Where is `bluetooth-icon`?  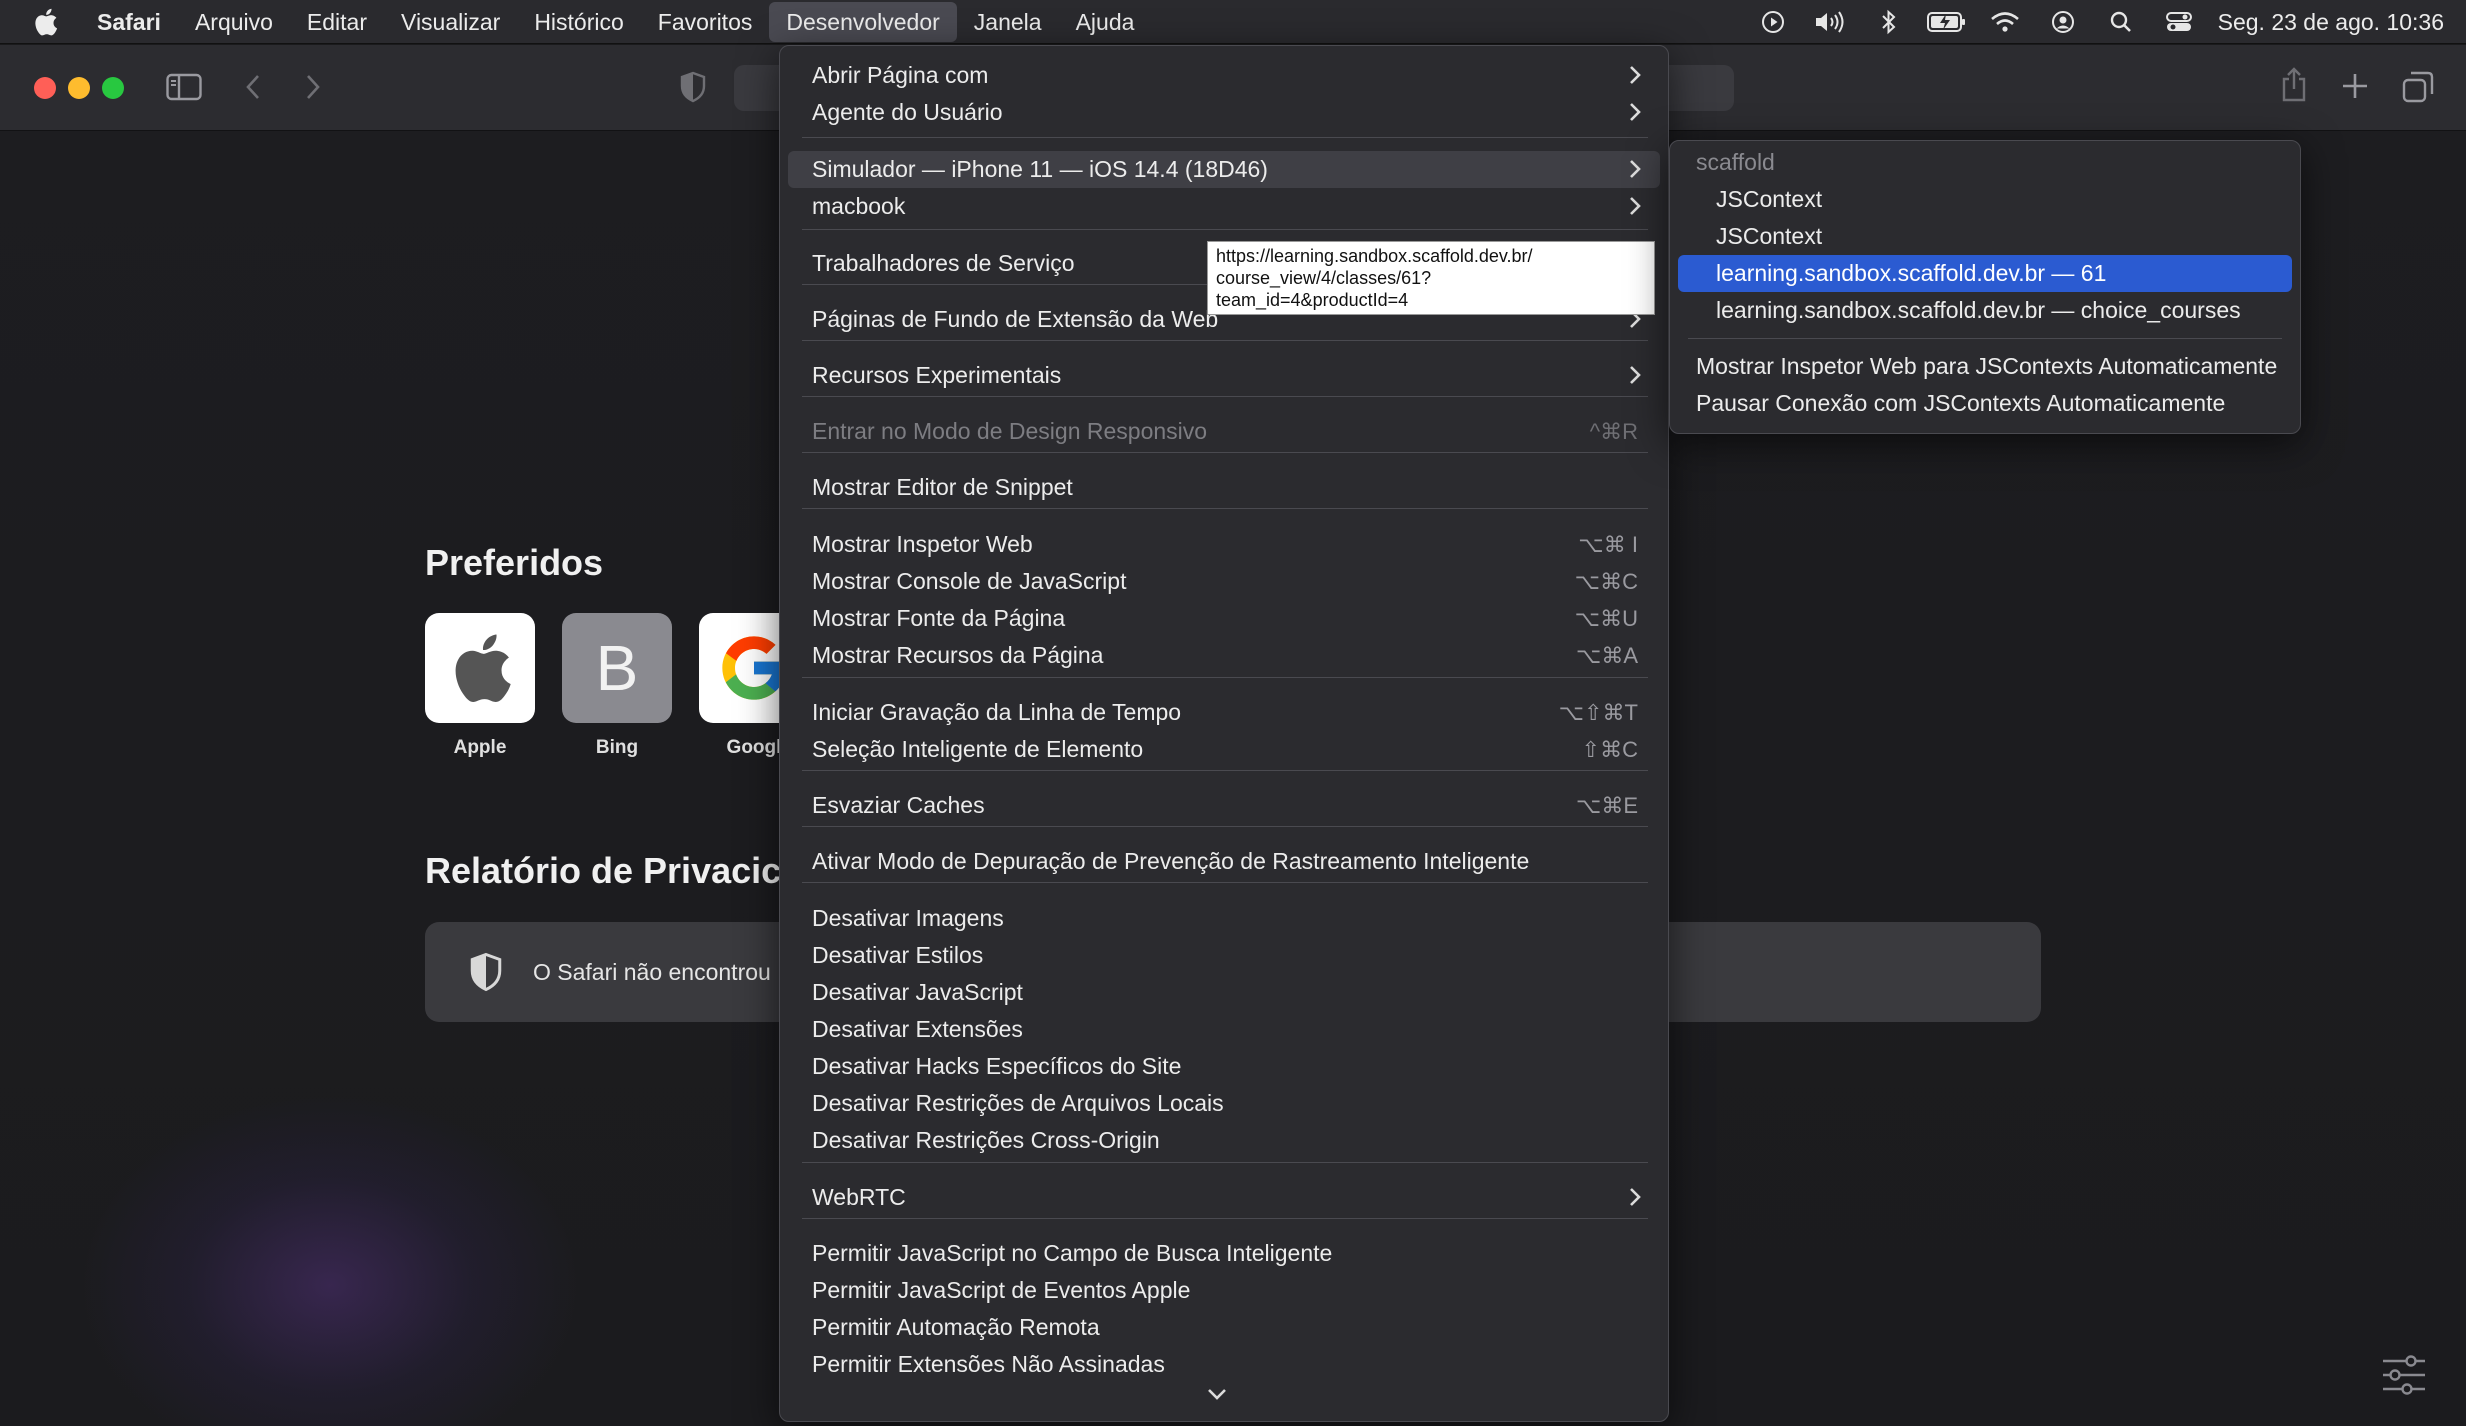 bluetooth-icon is located at coordinates (1889, 22).